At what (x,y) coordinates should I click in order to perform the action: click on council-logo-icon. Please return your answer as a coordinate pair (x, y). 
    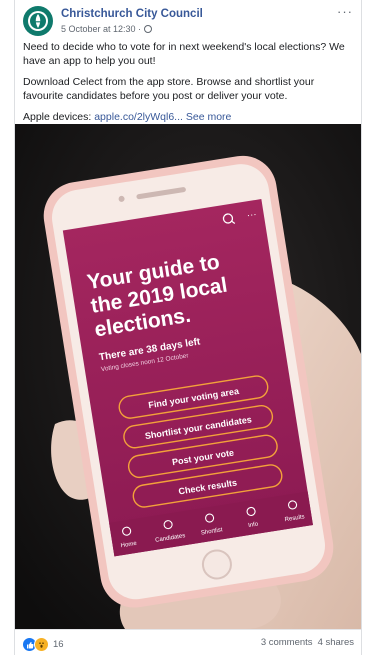
    Looking at the image, I should click on (38, 21).